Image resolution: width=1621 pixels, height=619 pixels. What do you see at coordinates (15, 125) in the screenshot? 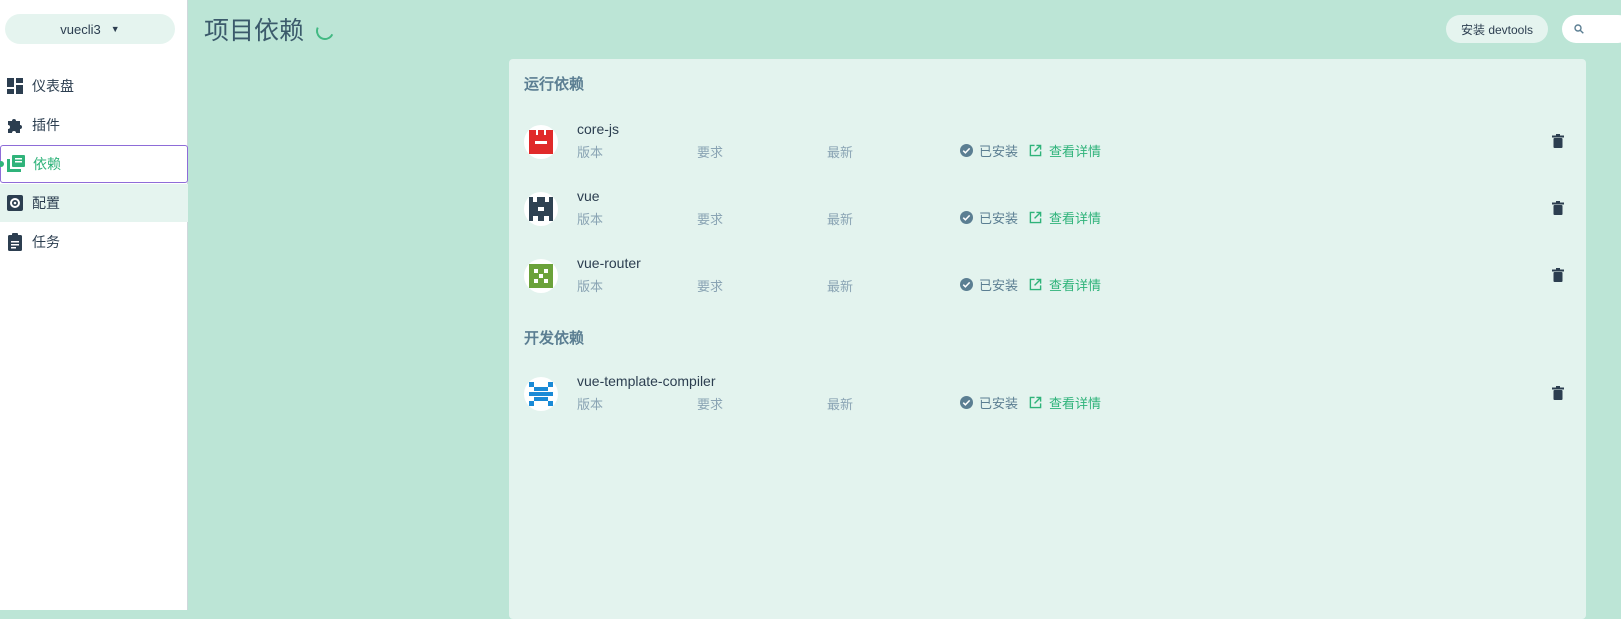
I see `puzzle-icon` at bounding box center [15, 125].